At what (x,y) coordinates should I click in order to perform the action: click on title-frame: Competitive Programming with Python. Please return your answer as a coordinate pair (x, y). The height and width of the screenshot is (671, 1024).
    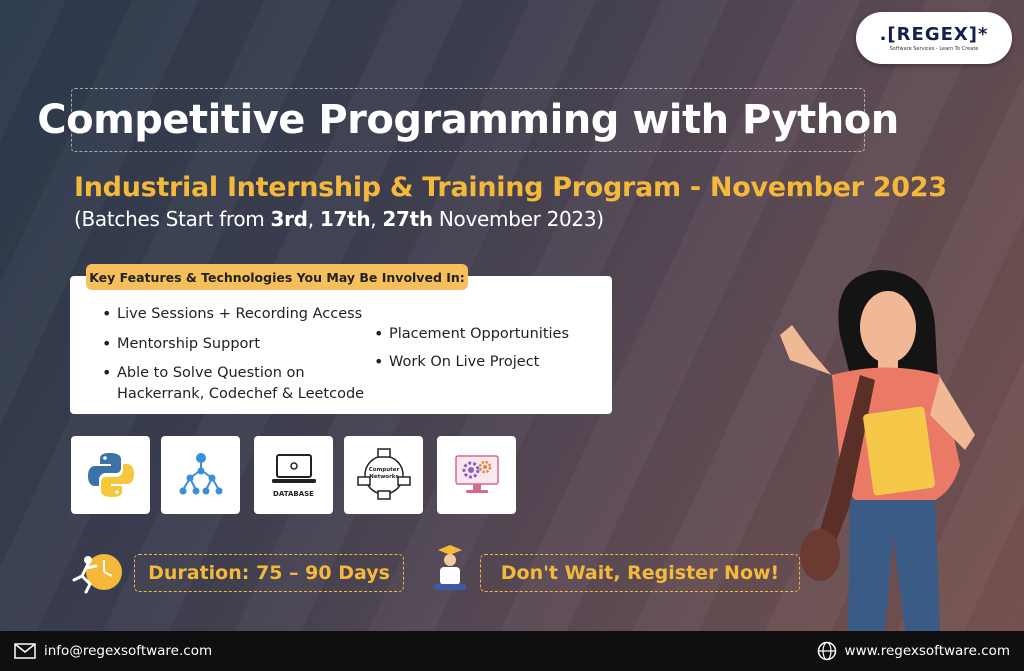
    Looking at the image, I should click on (468, 120).